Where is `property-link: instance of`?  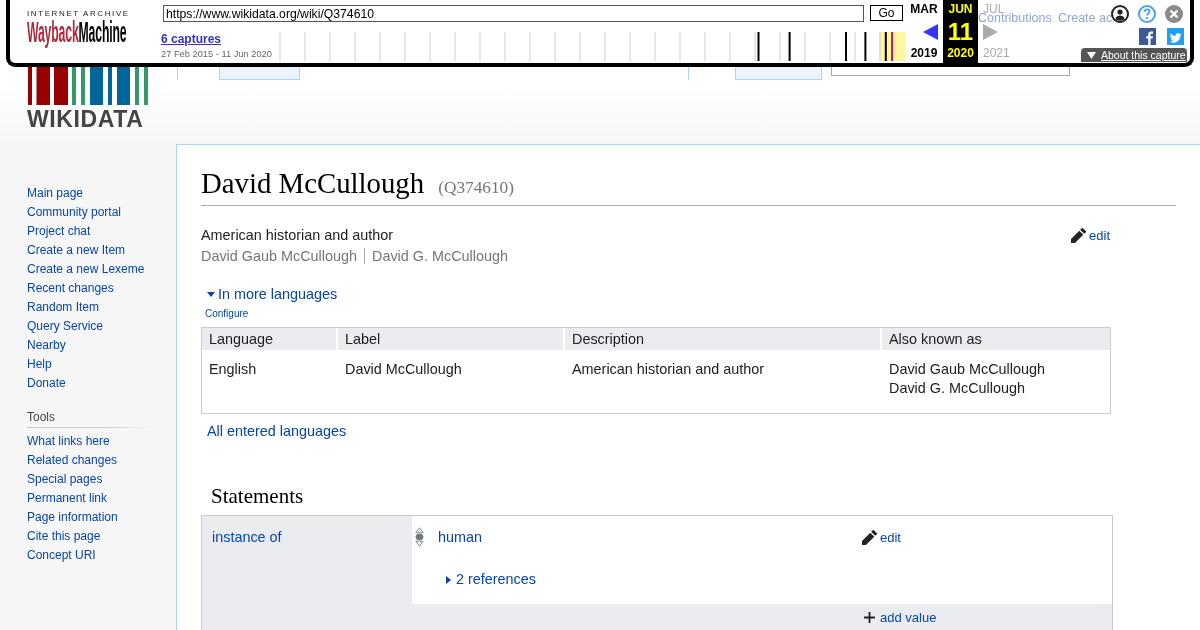
property-link: instance of is located at coordinates (247, 537).